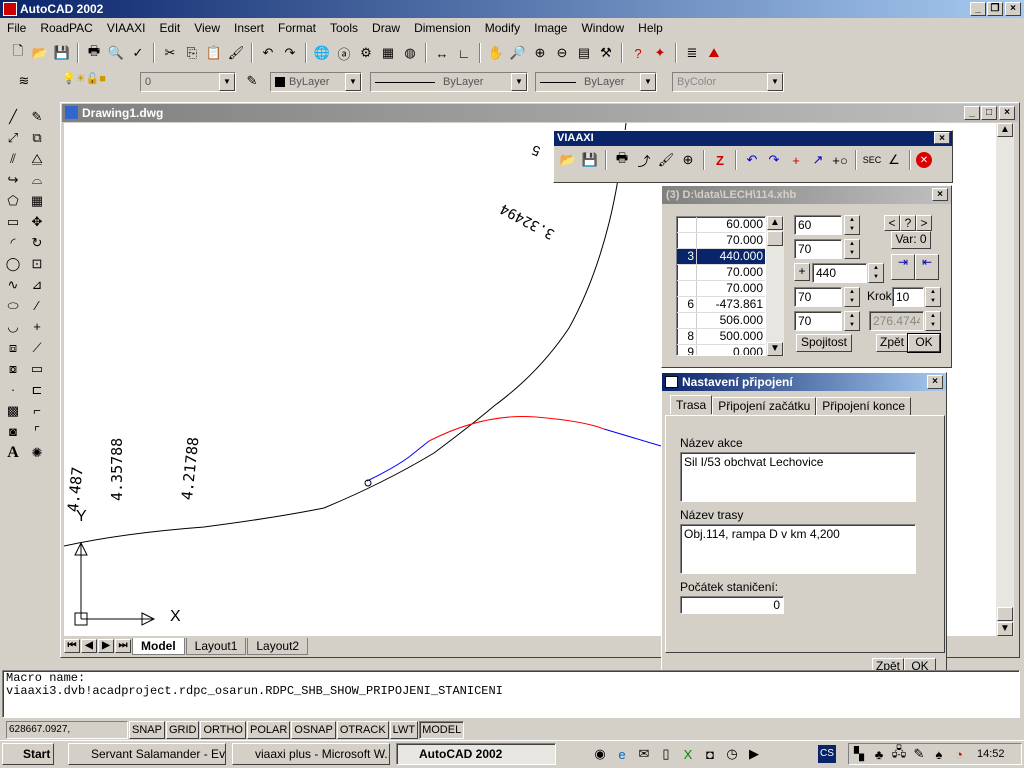 The height and width of the screenshot is (768, 1024). What do you see at coordinates (16, 28) in the screenshot?
I see `menu-file: File` at bounding box center [16, 28].